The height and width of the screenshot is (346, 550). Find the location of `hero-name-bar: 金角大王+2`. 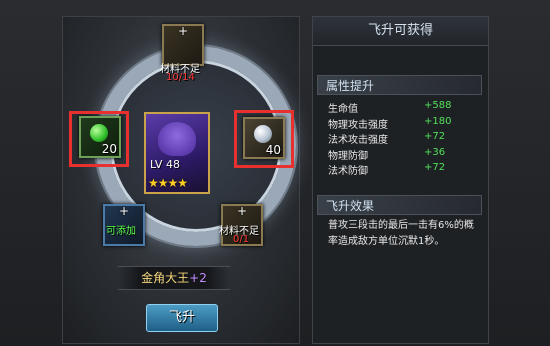

hero-name-bar: 金角大王+2 is located at coordinates (174, 278).